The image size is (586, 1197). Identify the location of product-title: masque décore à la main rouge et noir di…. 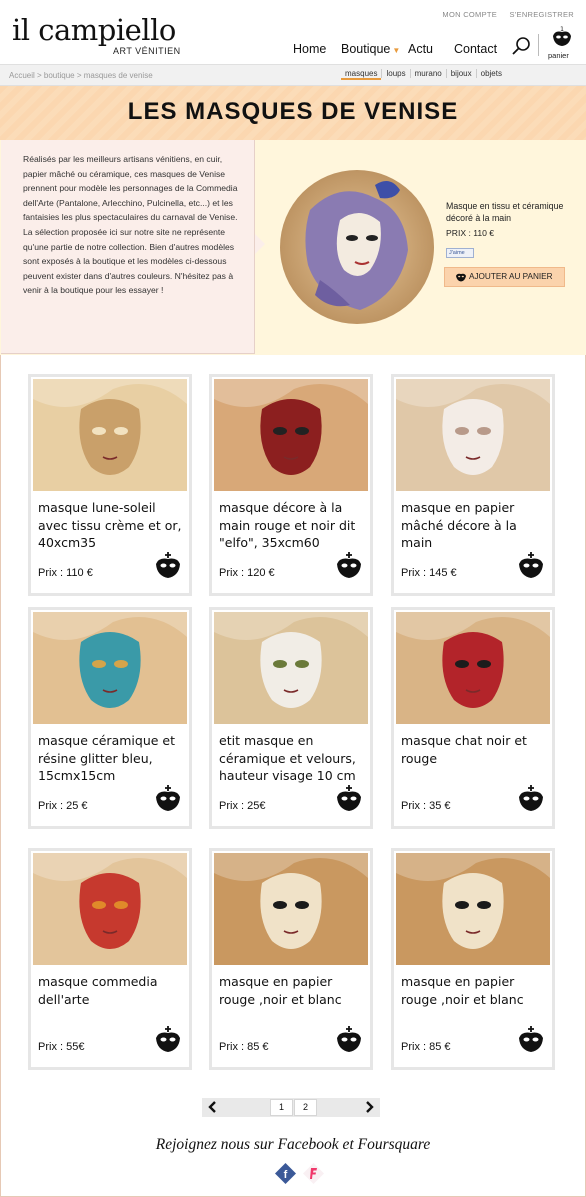
(292, 525).